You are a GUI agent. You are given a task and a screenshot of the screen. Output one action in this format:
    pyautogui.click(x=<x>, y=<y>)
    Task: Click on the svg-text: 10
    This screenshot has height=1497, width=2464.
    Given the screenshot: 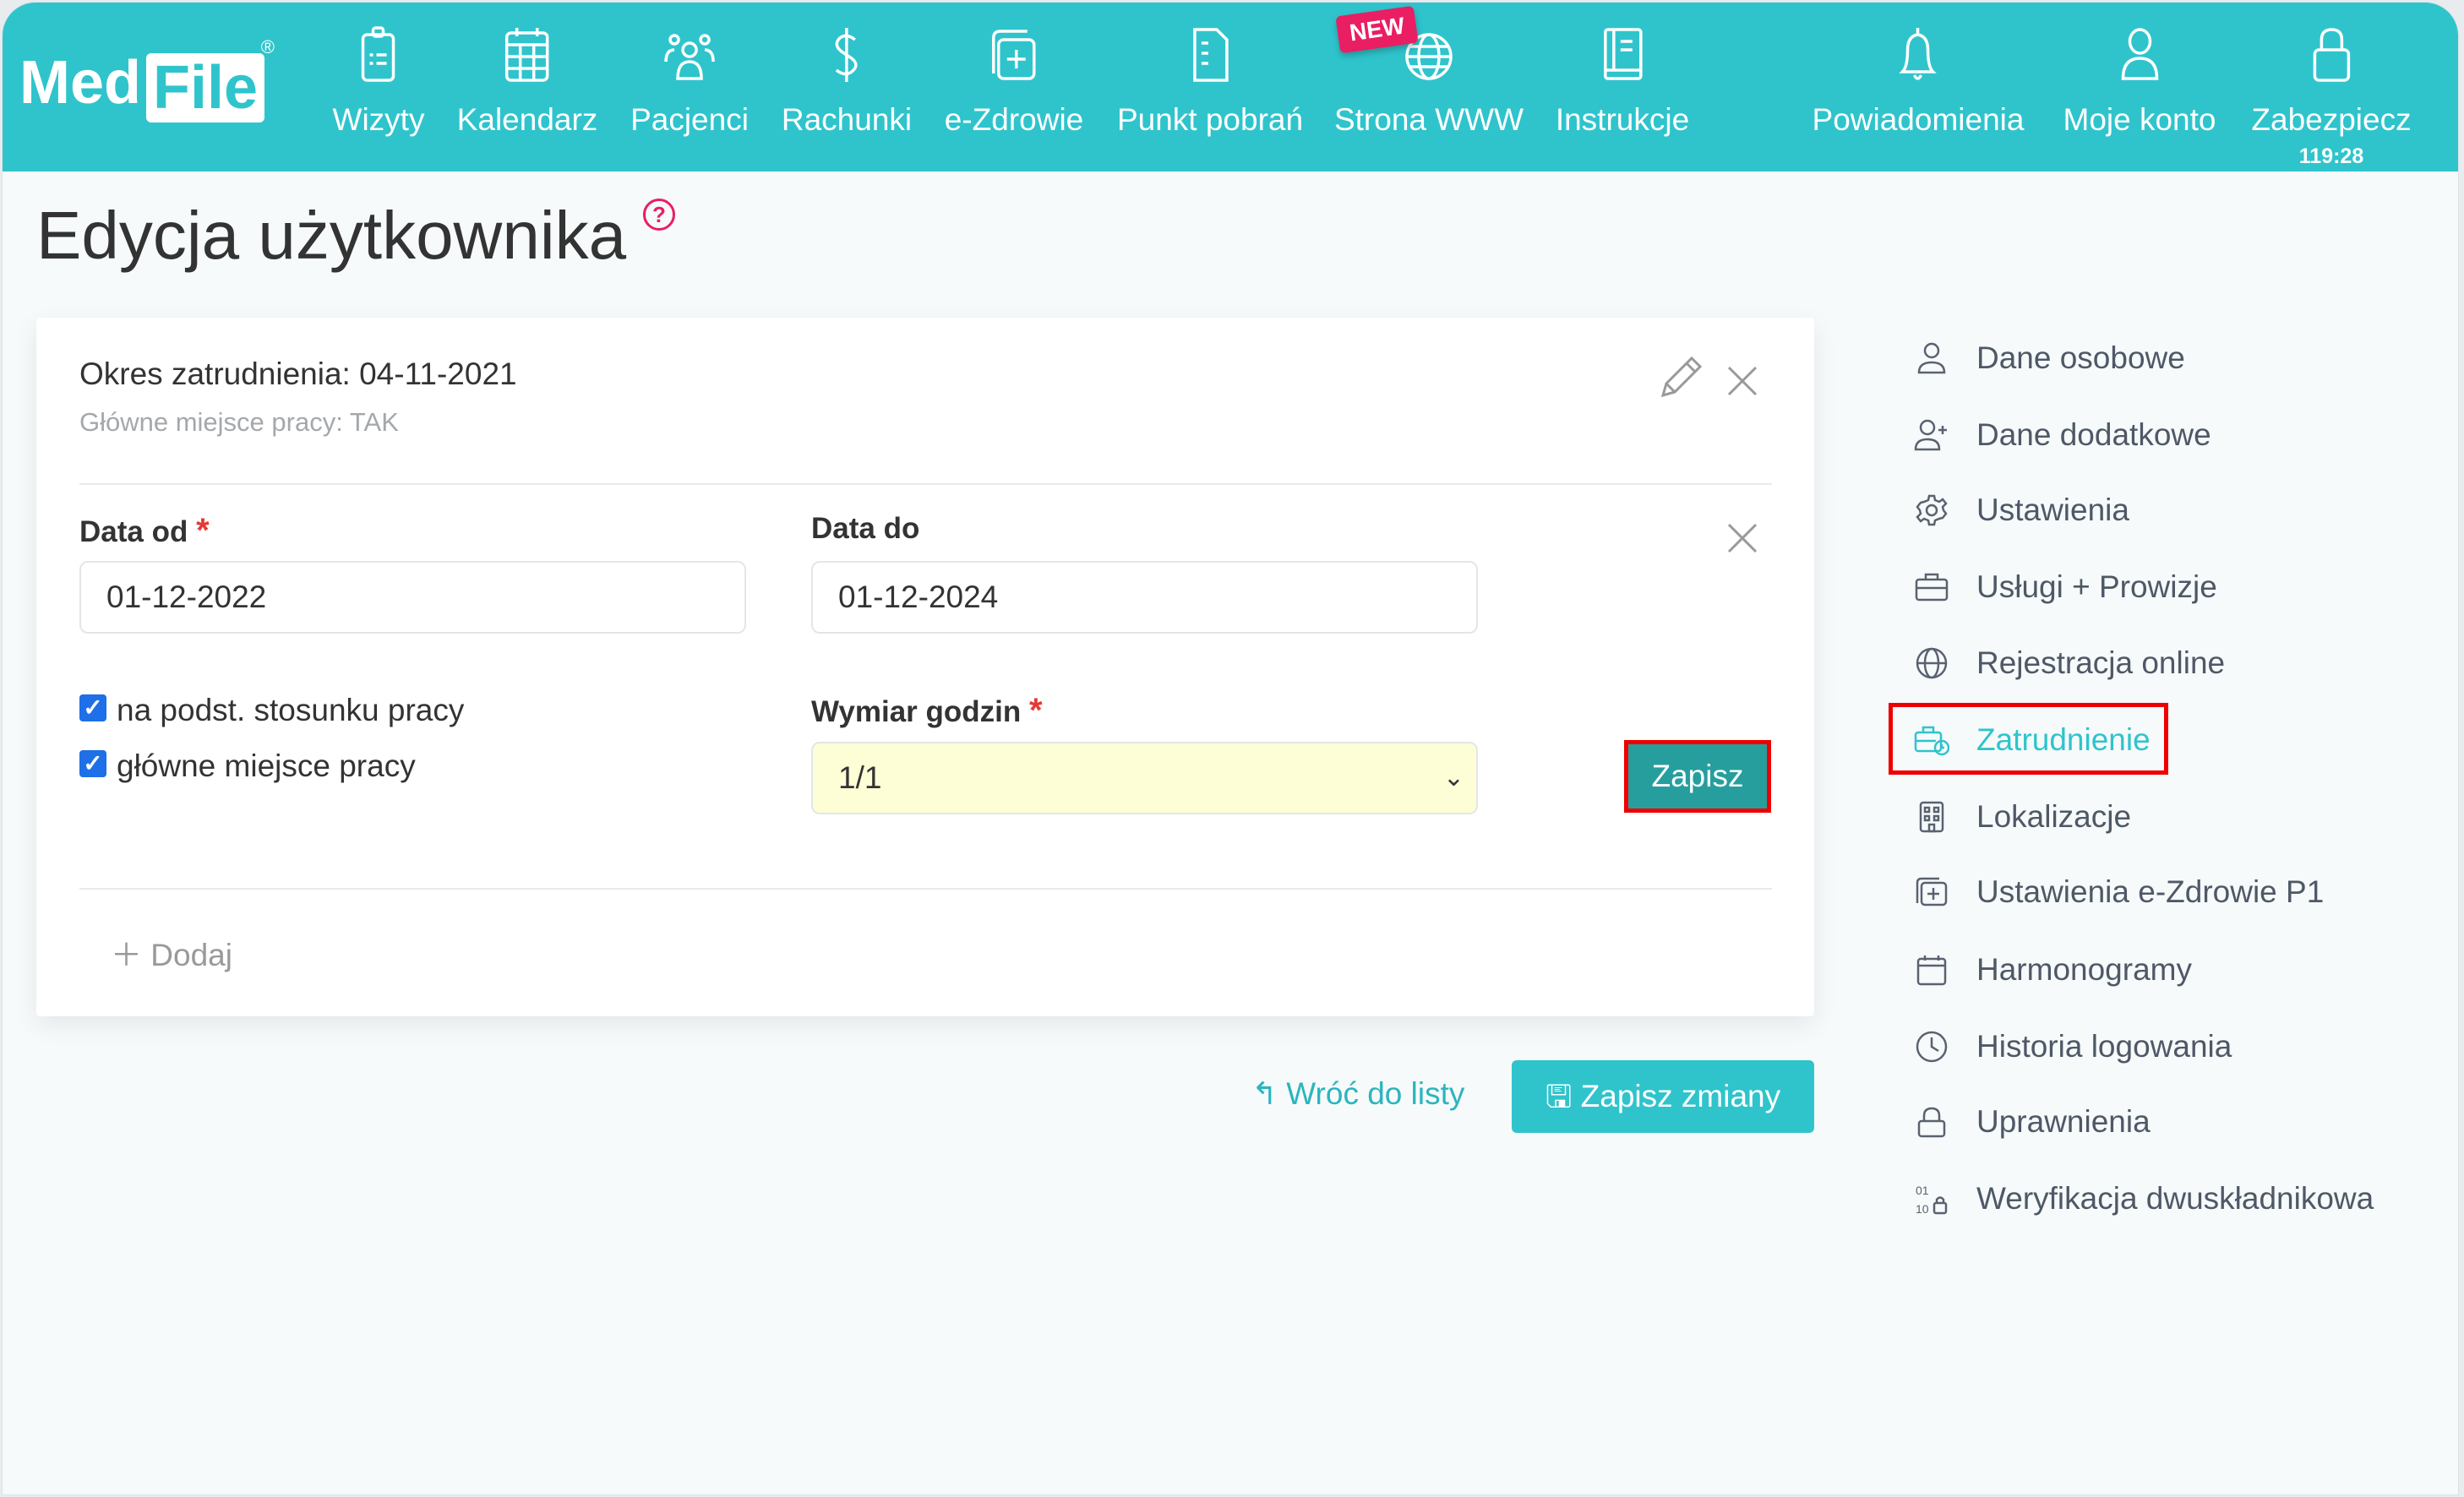 What is the action you would take?
    pyautogui.click(x=1922, y=1209)
    